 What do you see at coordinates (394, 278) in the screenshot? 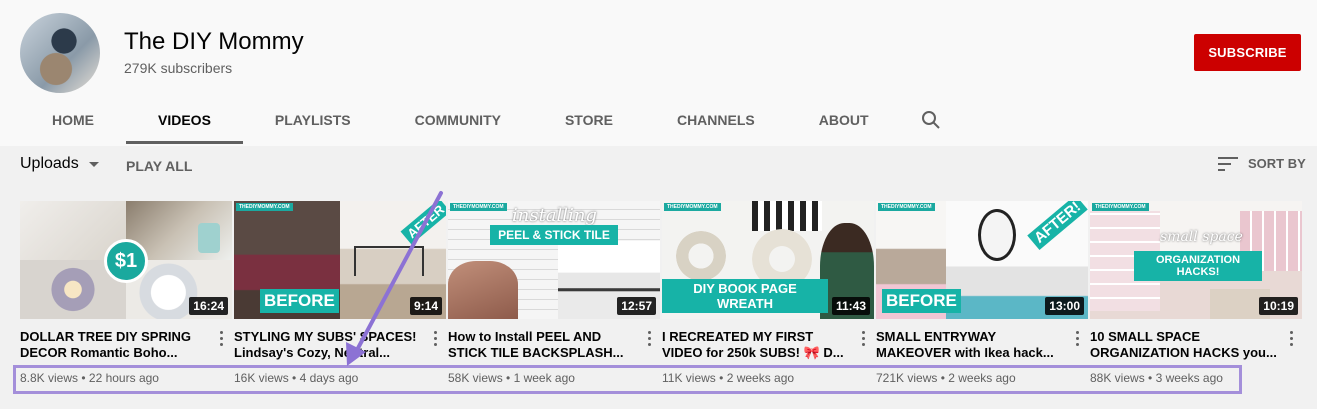
I see `annotation-arrow` at bounding box center [394, 278].